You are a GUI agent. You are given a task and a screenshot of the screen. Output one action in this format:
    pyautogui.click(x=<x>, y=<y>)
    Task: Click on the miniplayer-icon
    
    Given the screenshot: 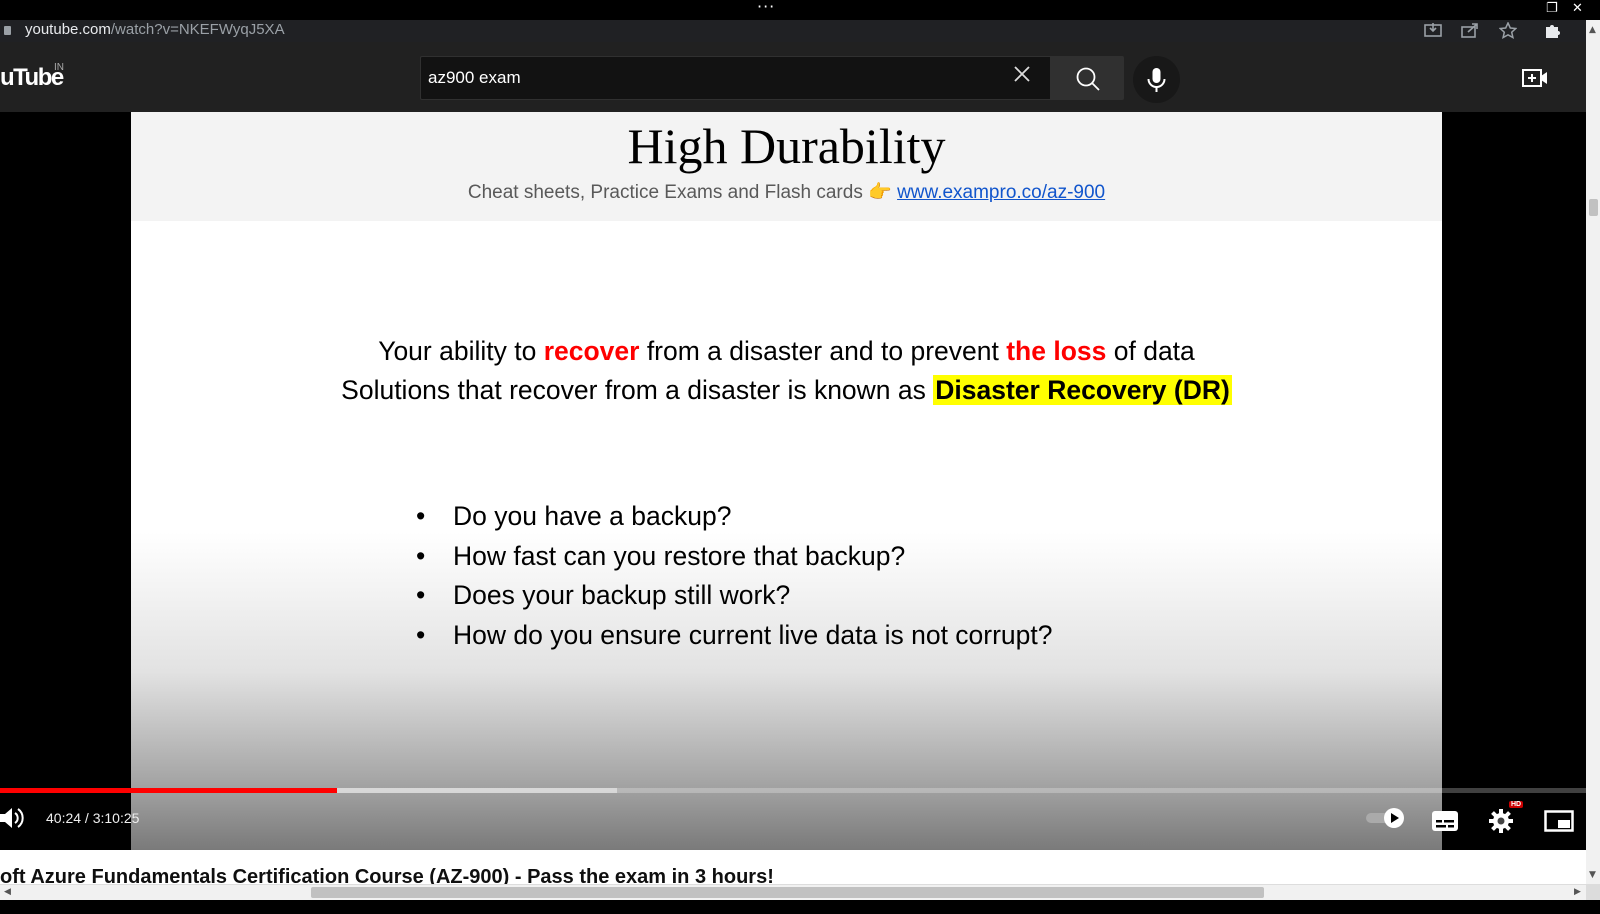 What is the action you would take?
    pyautogui.click(x=1559, y=821)
    